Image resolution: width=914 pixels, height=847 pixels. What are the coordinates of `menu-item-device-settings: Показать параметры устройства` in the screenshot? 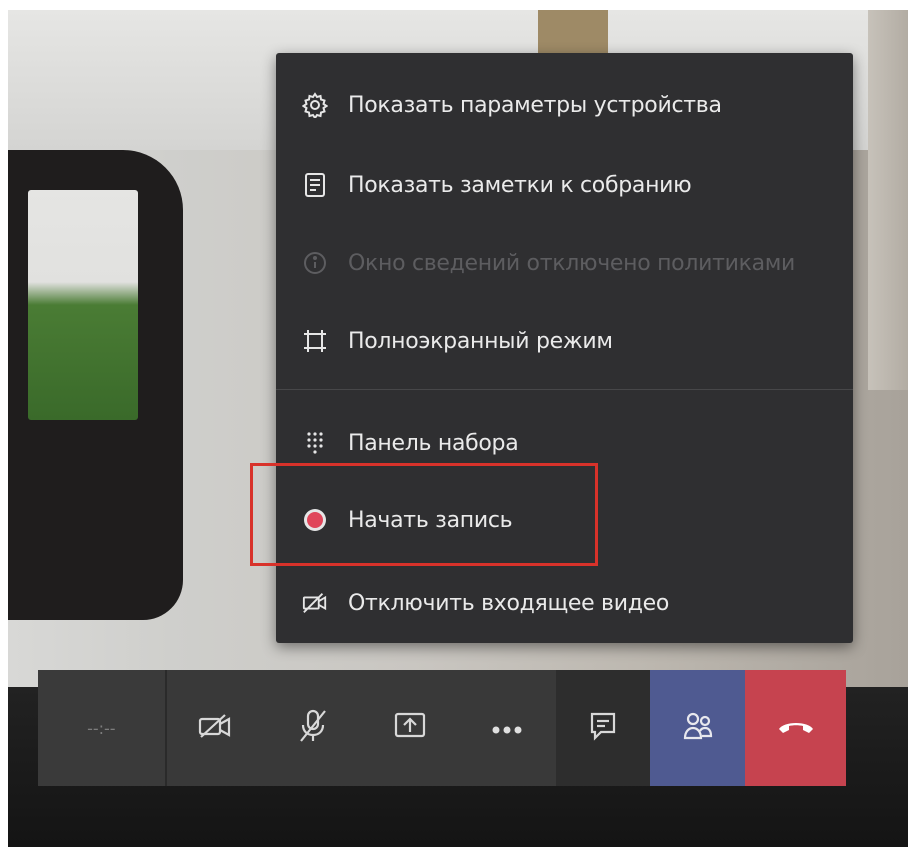 It's located at (564, 105).